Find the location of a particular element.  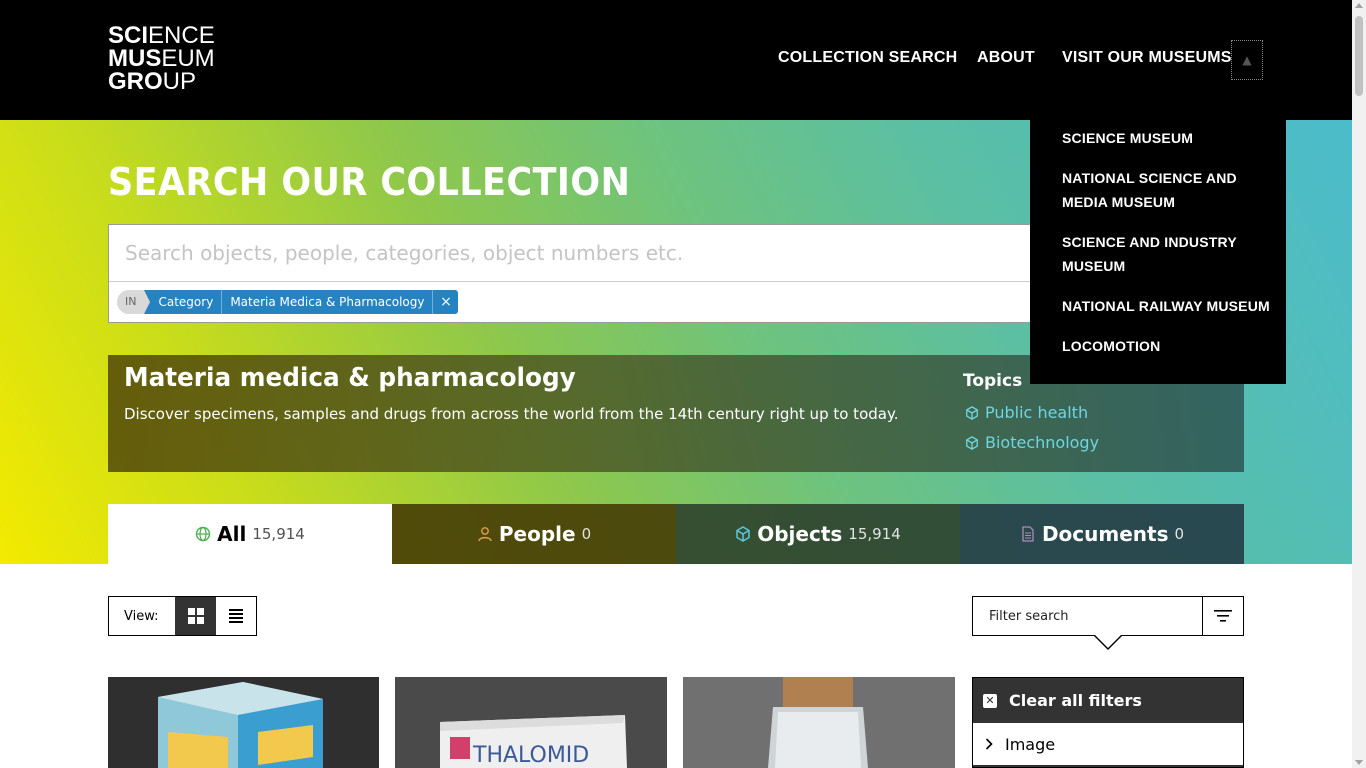

tab-label: Objects is located at coordinates (800, 534).